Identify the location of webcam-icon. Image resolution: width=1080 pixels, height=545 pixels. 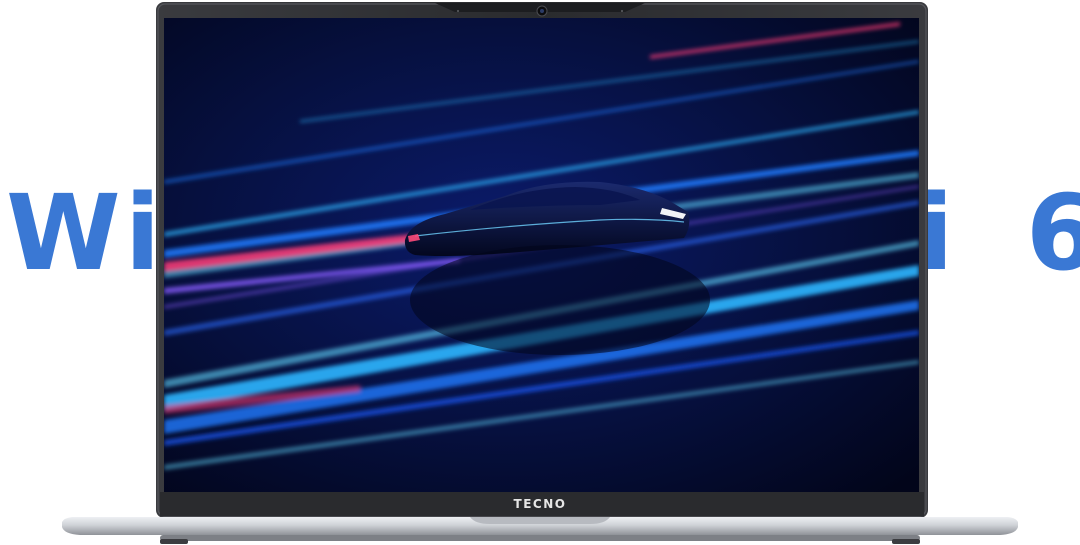
(542, 11).